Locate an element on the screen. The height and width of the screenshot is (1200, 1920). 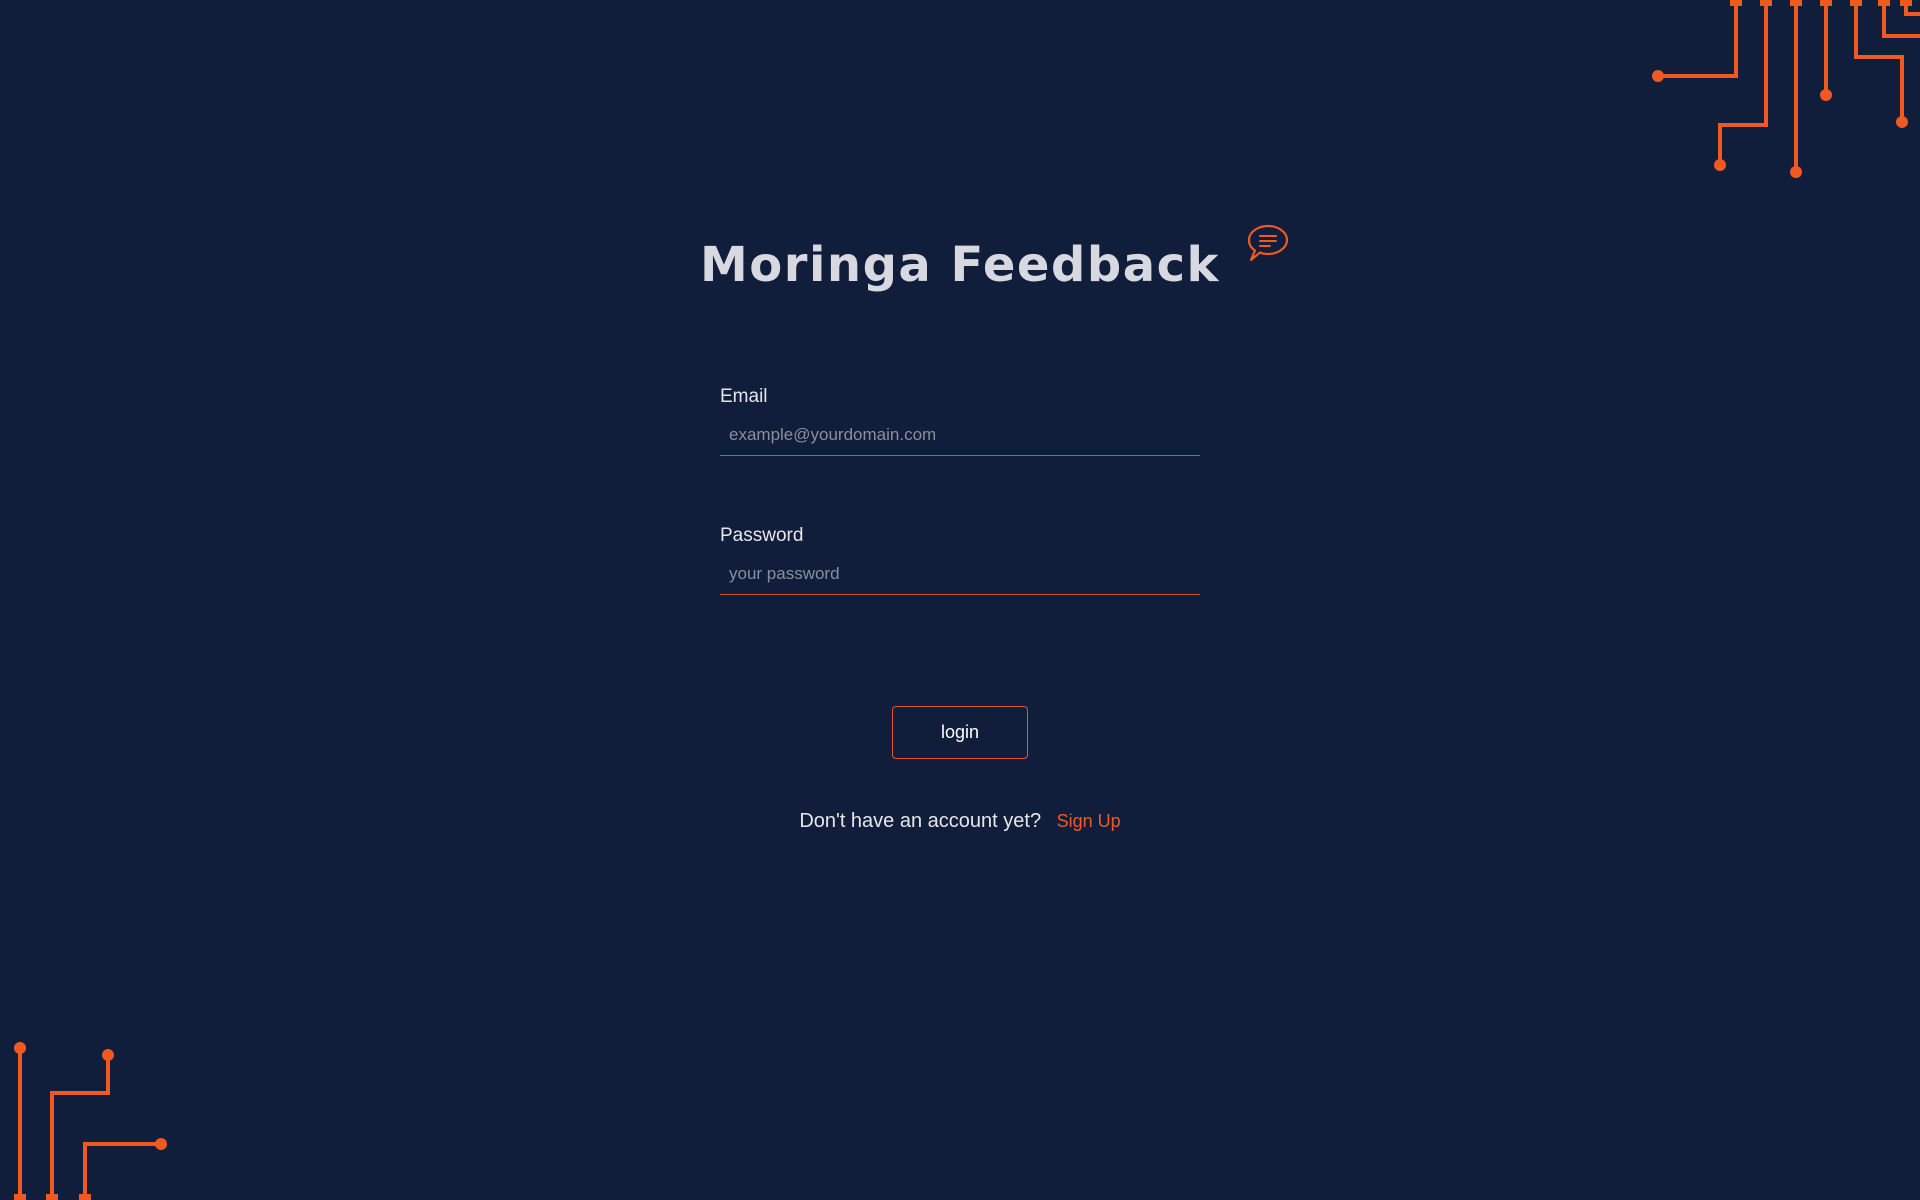
password-field-group: Password is located at coordinates (960, 559).